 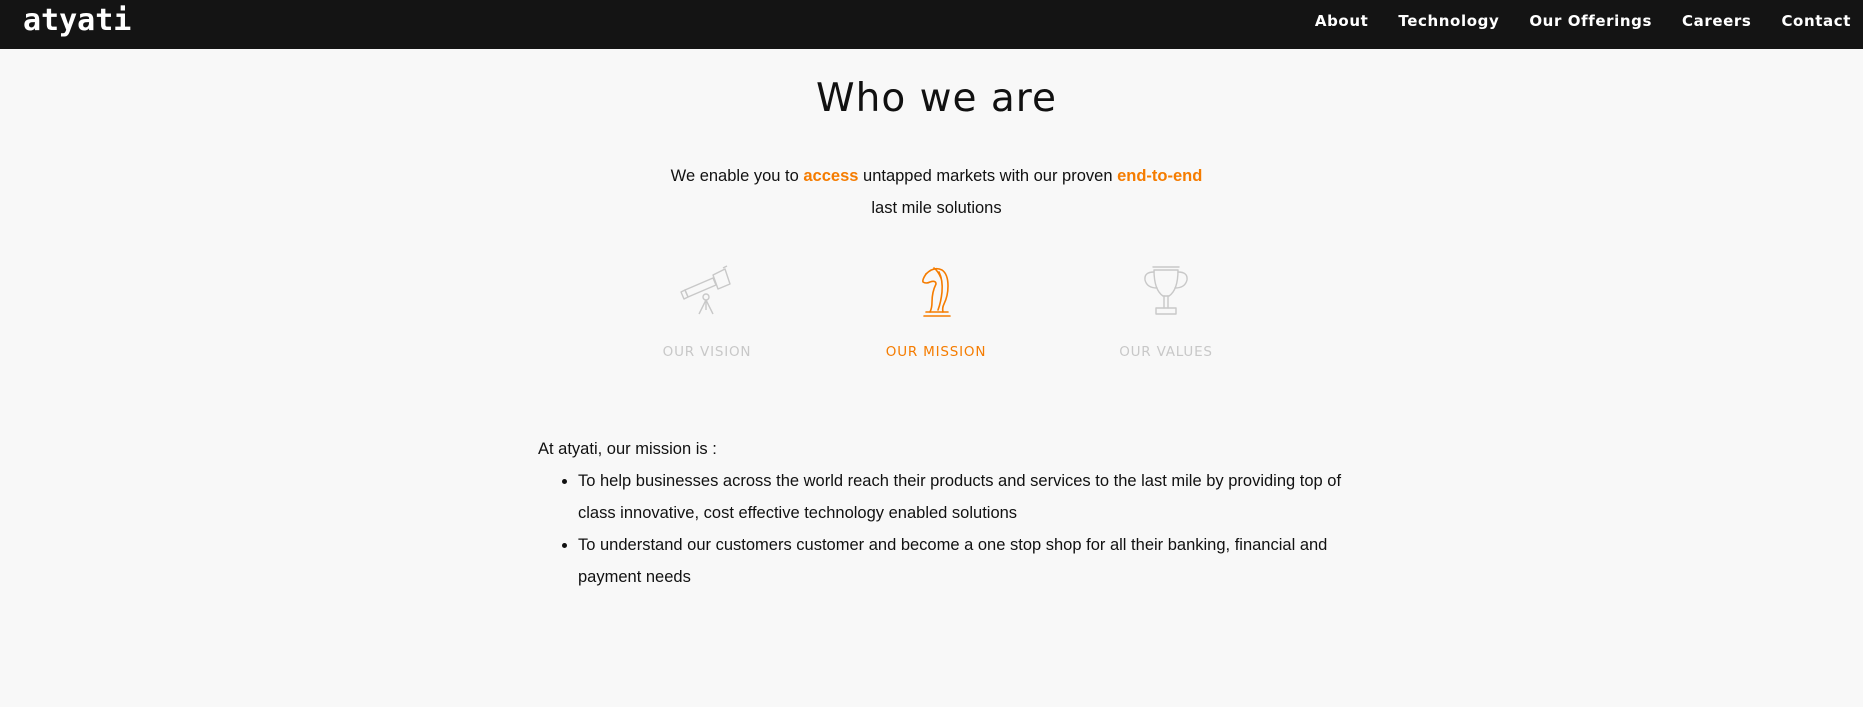 I want to click on nav-careers: Careers, so click(x=1716, y=21).